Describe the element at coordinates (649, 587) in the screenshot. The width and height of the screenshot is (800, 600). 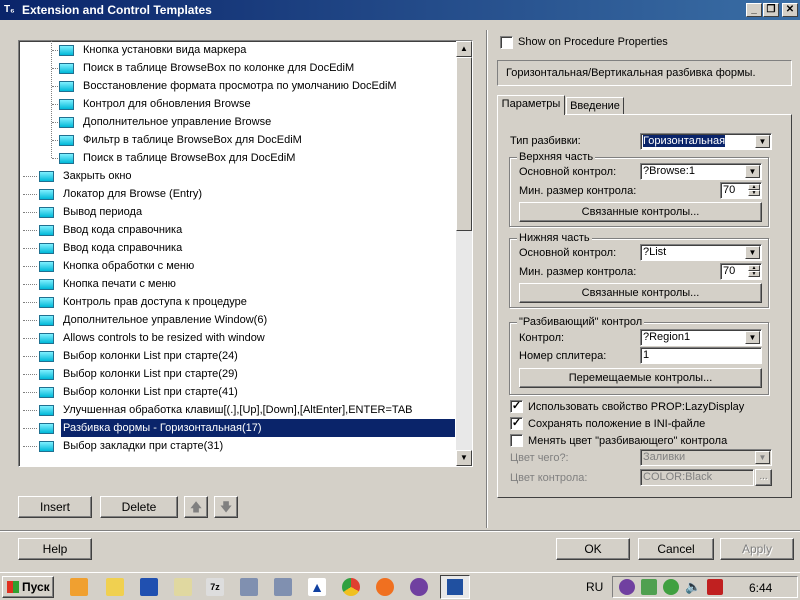
I see `tray-icon` at that location.